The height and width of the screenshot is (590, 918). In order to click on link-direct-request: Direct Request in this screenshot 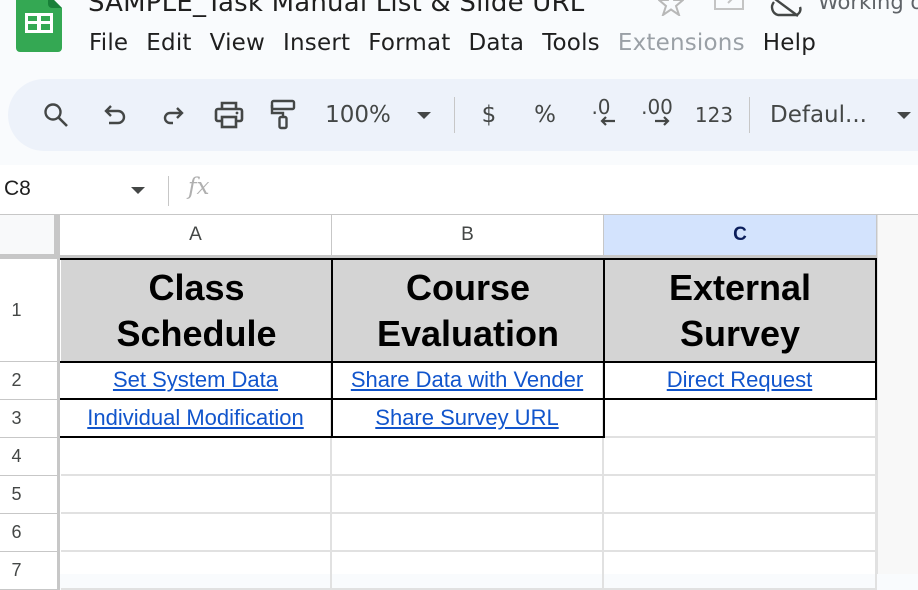, I will do `click(740, 380)`.